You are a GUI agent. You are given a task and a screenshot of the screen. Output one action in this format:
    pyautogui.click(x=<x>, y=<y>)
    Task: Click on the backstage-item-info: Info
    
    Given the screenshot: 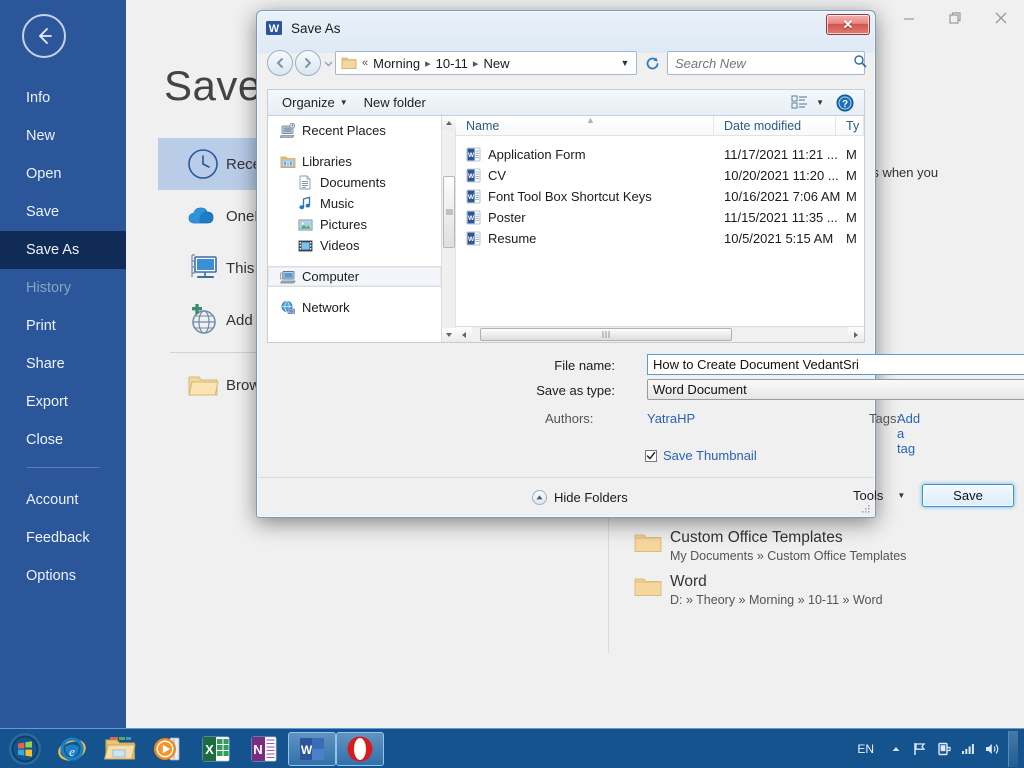 What is the action you would take?
    pyautogui.click(x=63, y=98)
    